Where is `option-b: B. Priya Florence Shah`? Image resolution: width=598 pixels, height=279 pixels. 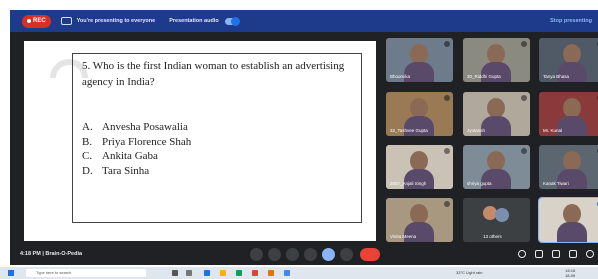
option-b: B. Priya Florence Shah is located at coordinates (137, 141).